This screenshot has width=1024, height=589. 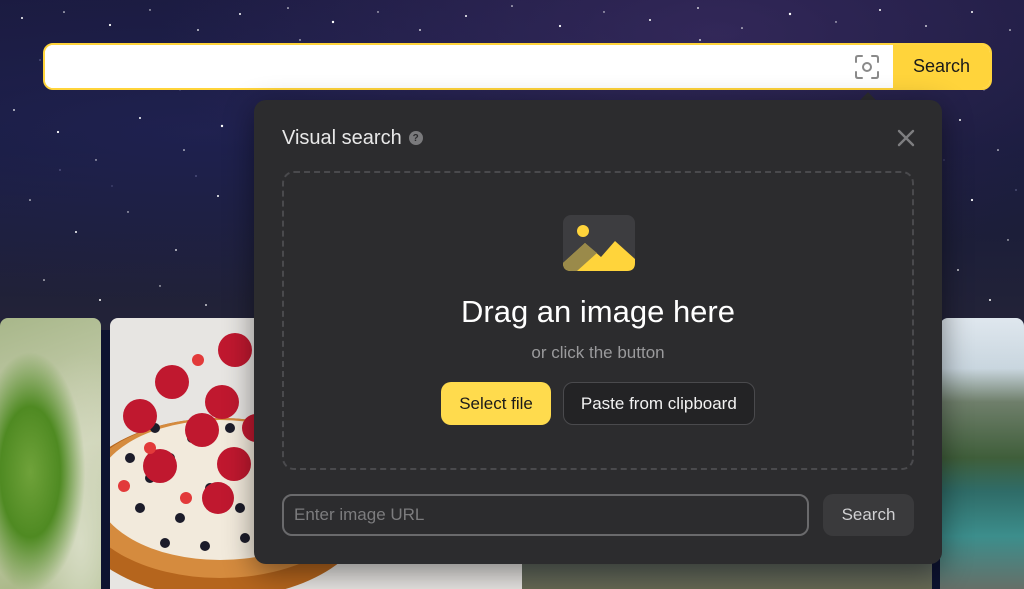 What do you see at coordinates (598, 311) in the screenshot?
I see `dropzone-title: Drag an image here` at bounding box center [598, 311].